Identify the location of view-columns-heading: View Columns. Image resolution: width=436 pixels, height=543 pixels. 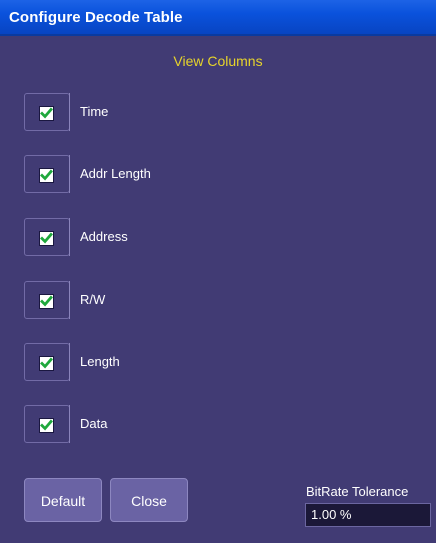
(218, 61).